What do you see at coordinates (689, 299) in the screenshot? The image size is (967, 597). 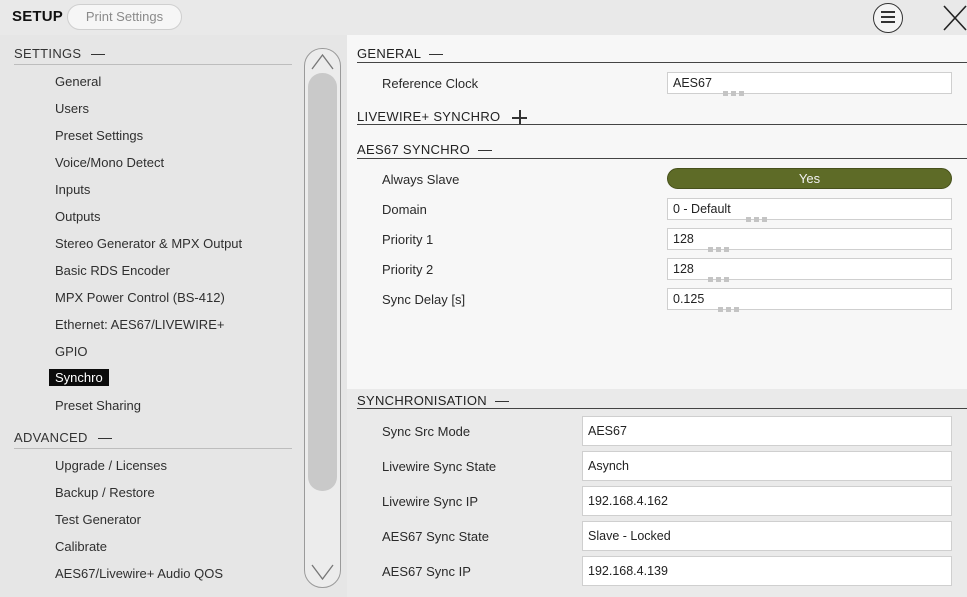 I see `sync-delay-value: 0.125` at bounding box center [689, 299].